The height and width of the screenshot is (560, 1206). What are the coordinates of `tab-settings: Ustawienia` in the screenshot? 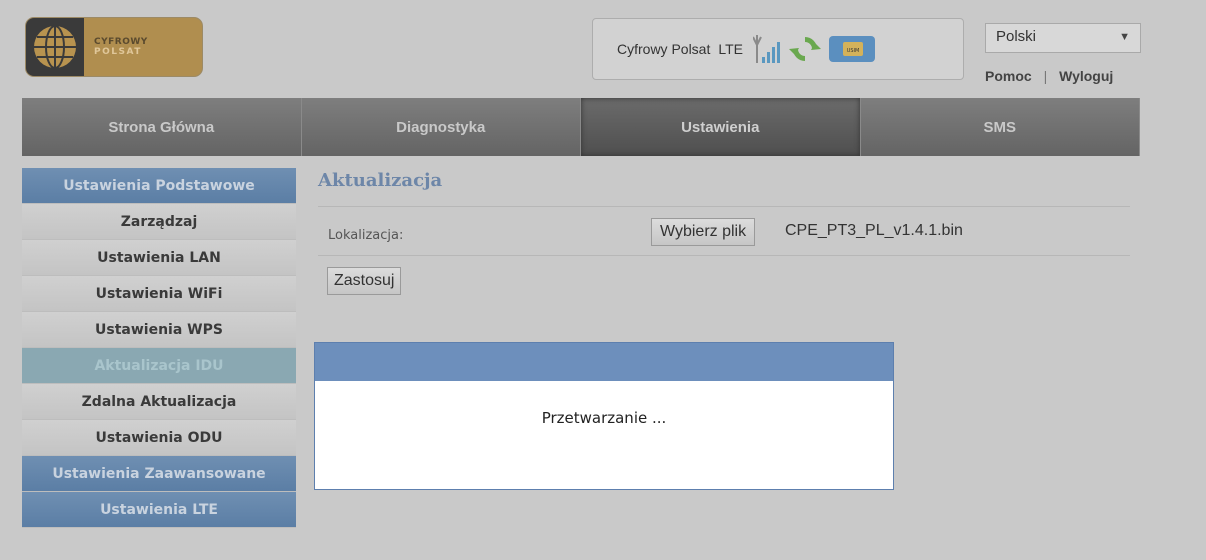 It's located at (721, 127).